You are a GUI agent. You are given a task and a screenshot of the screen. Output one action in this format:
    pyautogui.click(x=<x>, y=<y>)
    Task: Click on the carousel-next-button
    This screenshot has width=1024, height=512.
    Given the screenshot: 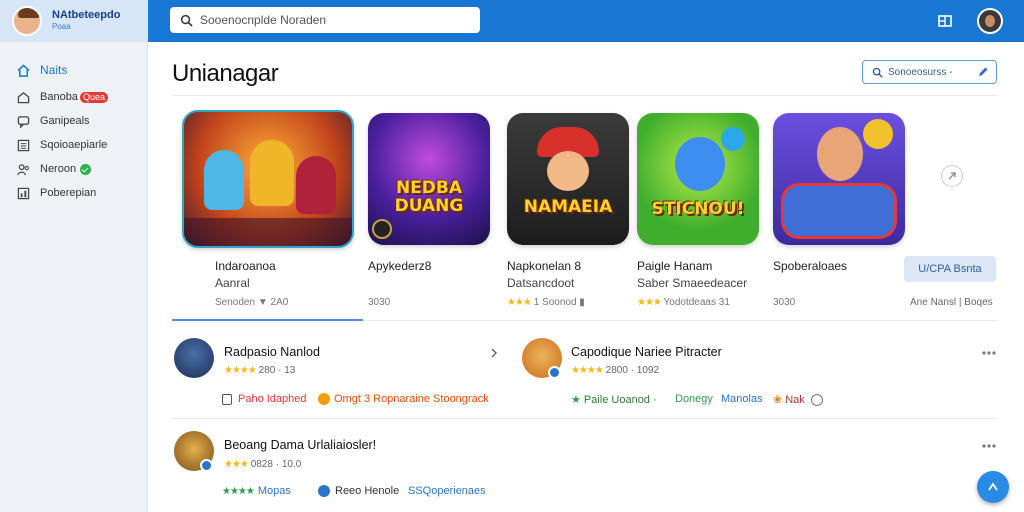 What is the action you would take?
    pyautogui.click(x=952, y=176)
    